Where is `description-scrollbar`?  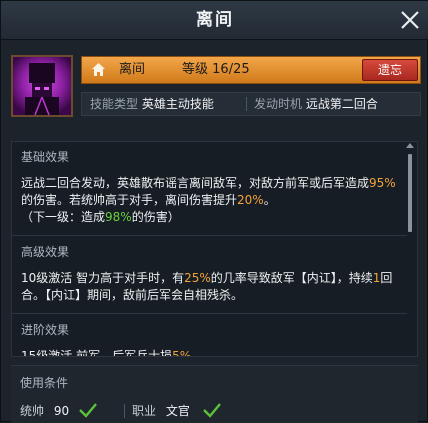
description-scrollbar is located at coordinates (410, 247).